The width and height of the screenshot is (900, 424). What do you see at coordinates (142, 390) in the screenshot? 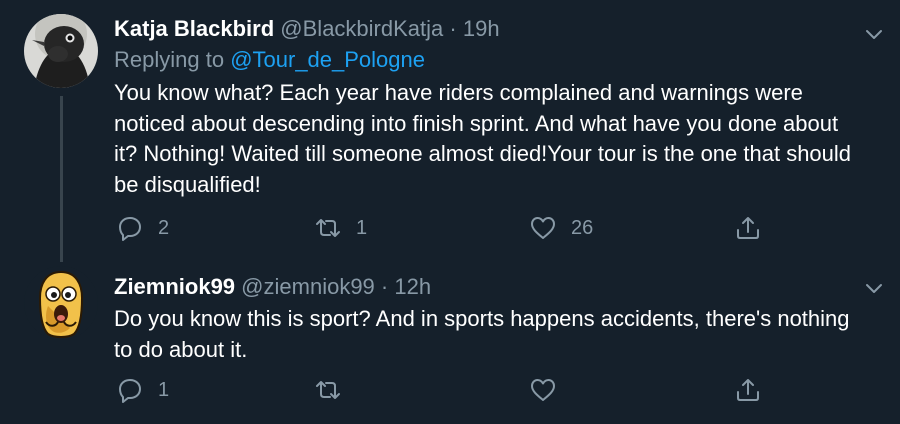
I see `reply-button: 1` at bounding box center [142, 390].